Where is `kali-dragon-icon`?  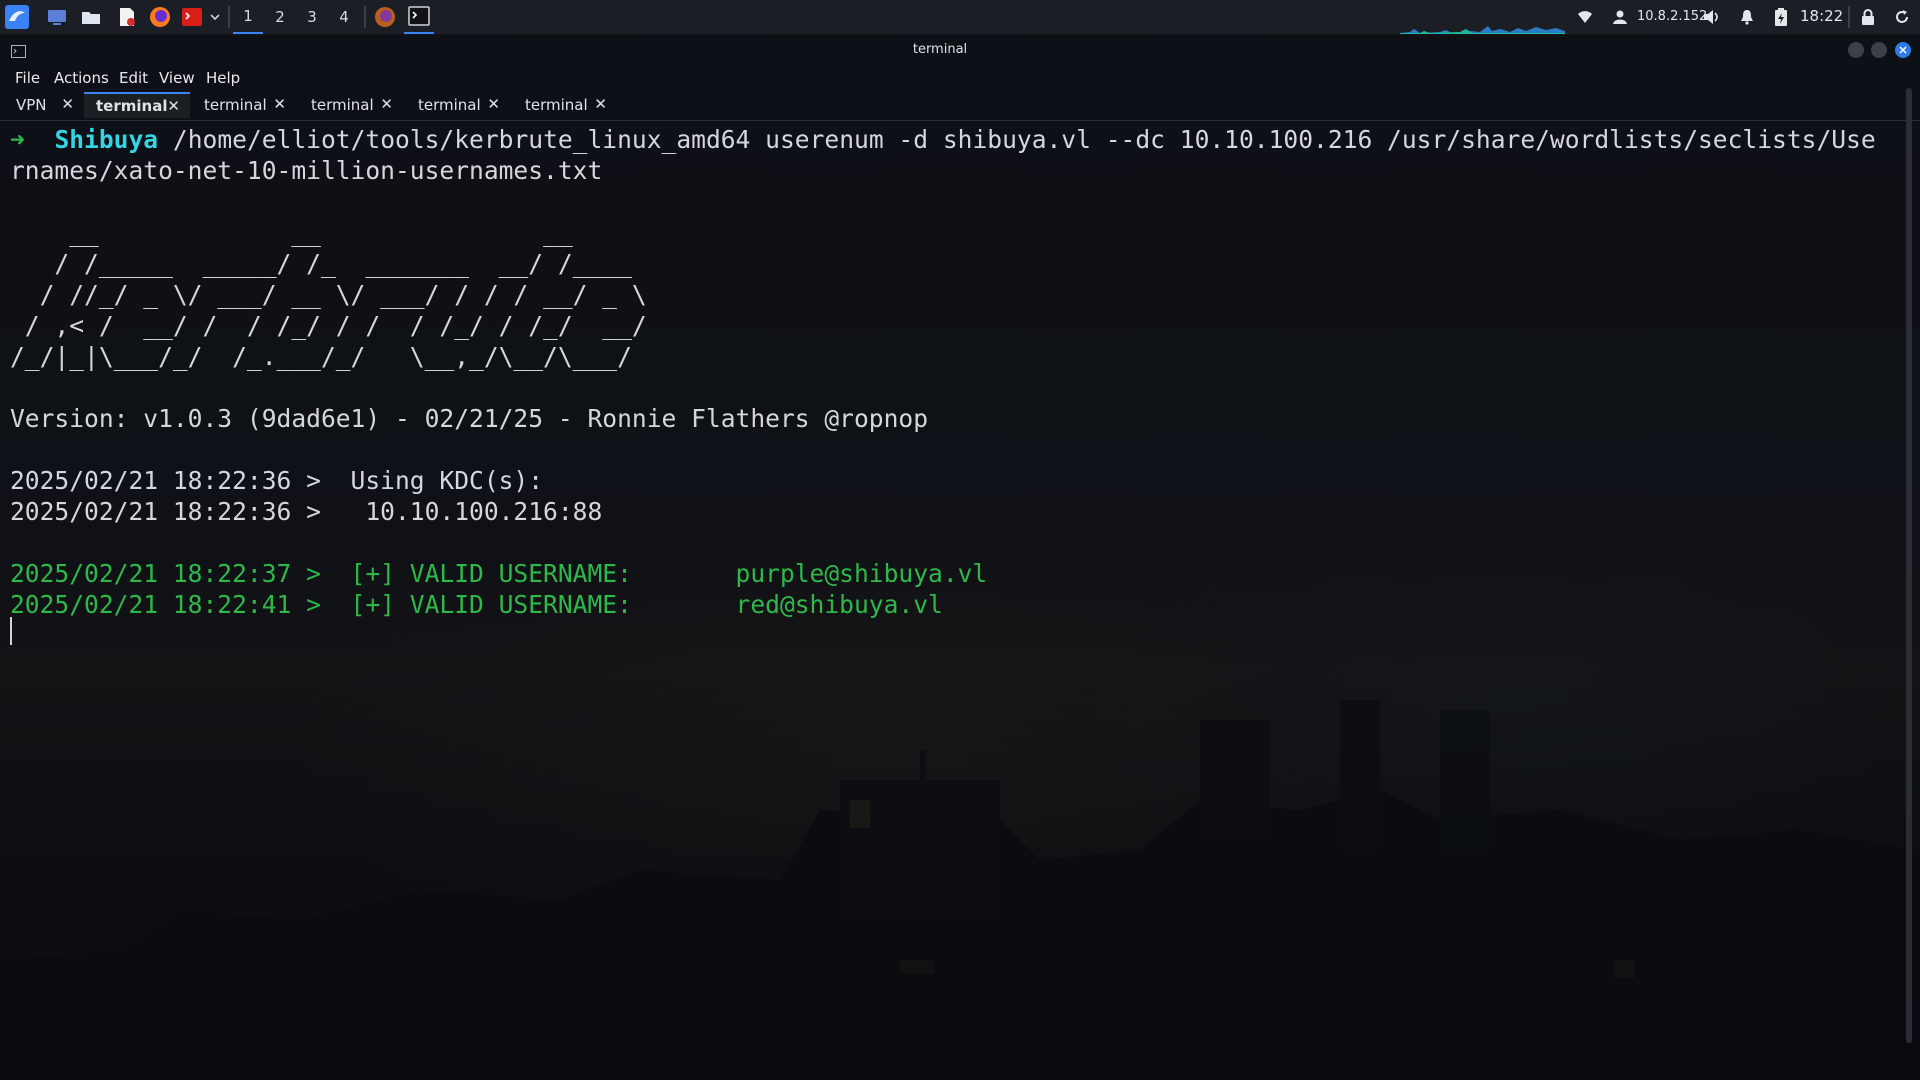 kali-dragon-icon is located at coordinates (17, 17).